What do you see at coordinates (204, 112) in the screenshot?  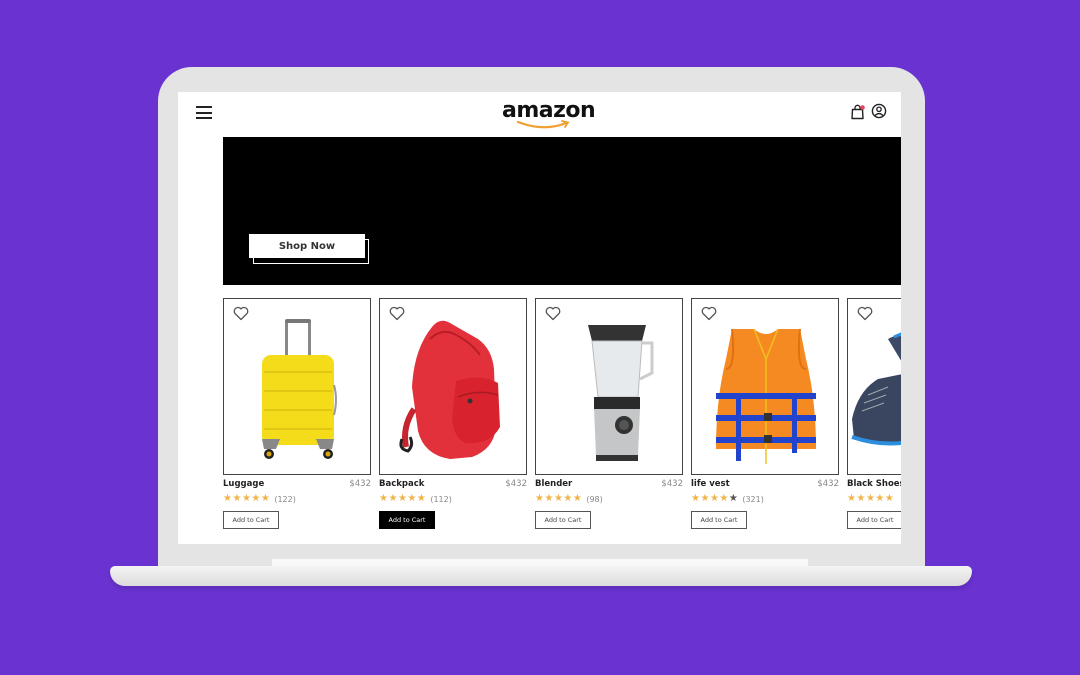 I see `hamburger-menu-icon` at bounding box center [204, 112].